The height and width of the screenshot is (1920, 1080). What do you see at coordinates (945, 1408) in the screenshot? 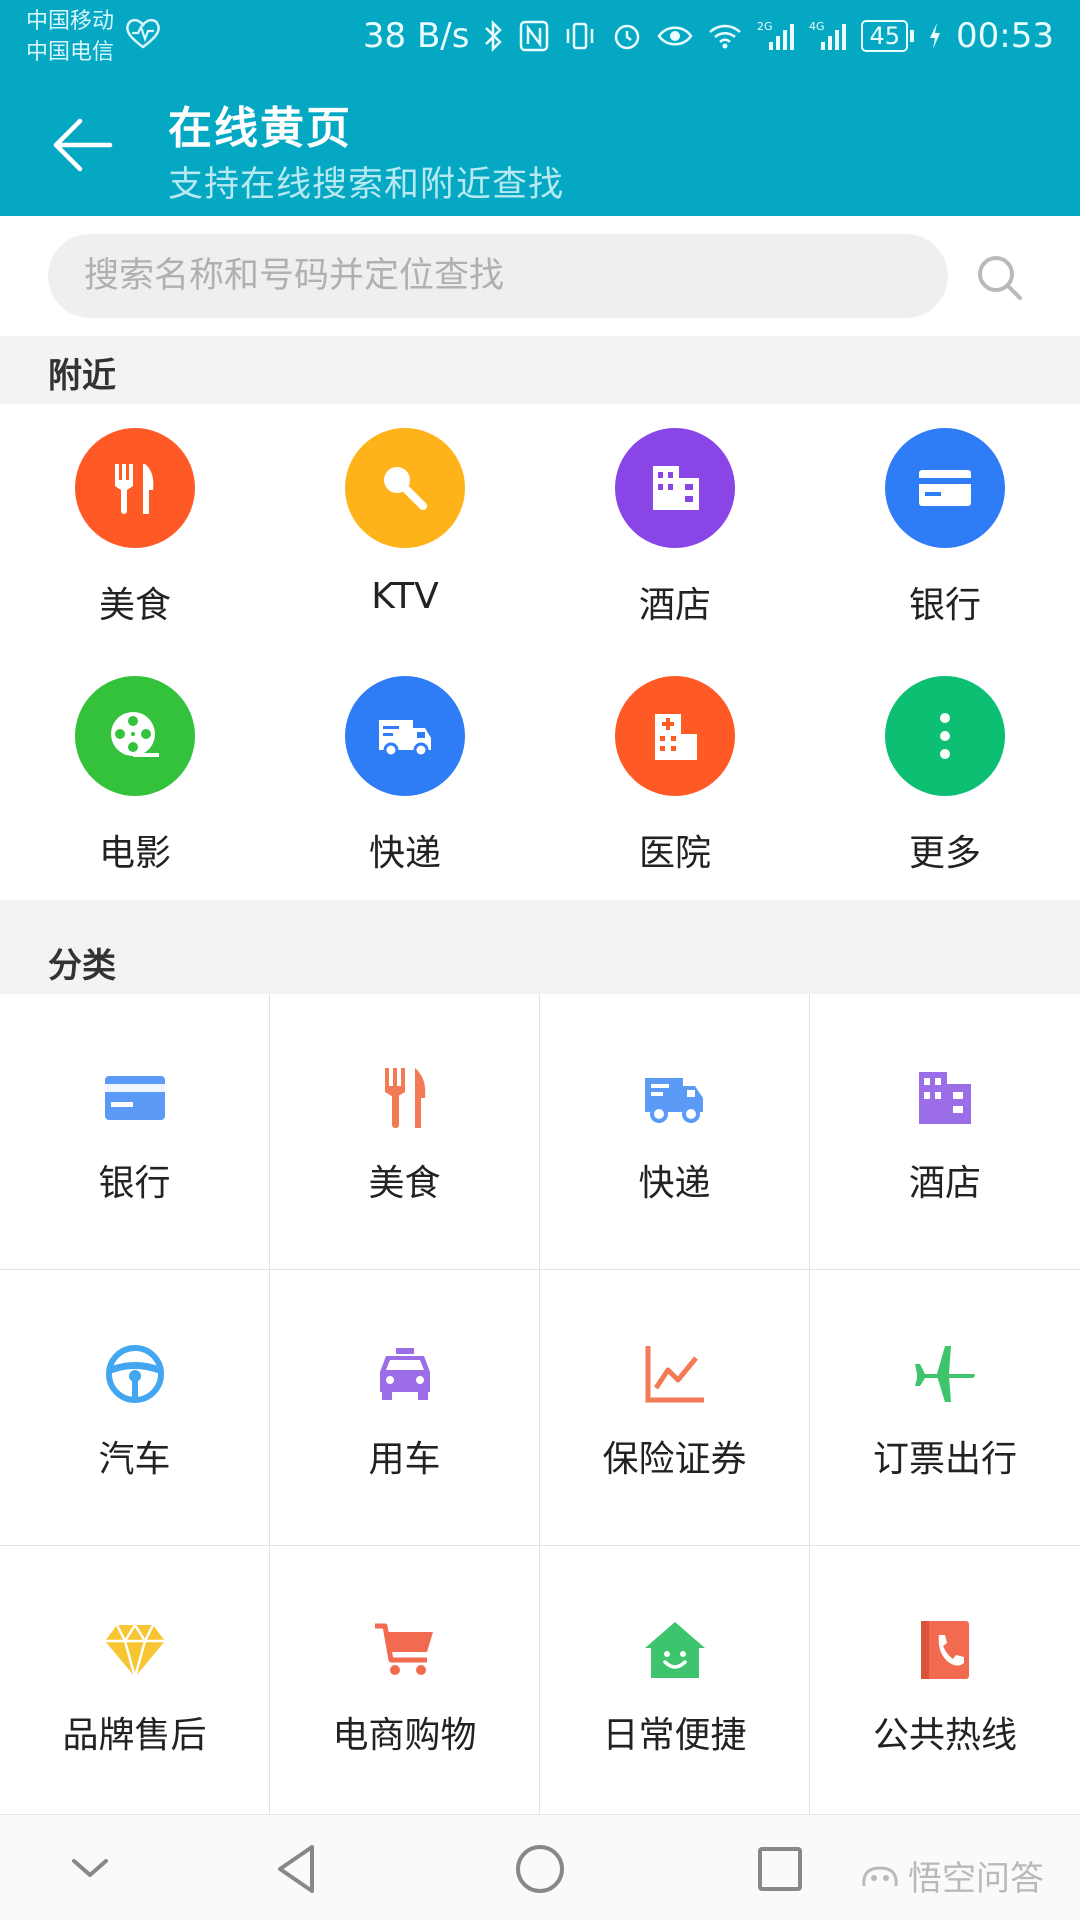
I see `category-tickets: 订票出行` at bounding box center [945, 1408].